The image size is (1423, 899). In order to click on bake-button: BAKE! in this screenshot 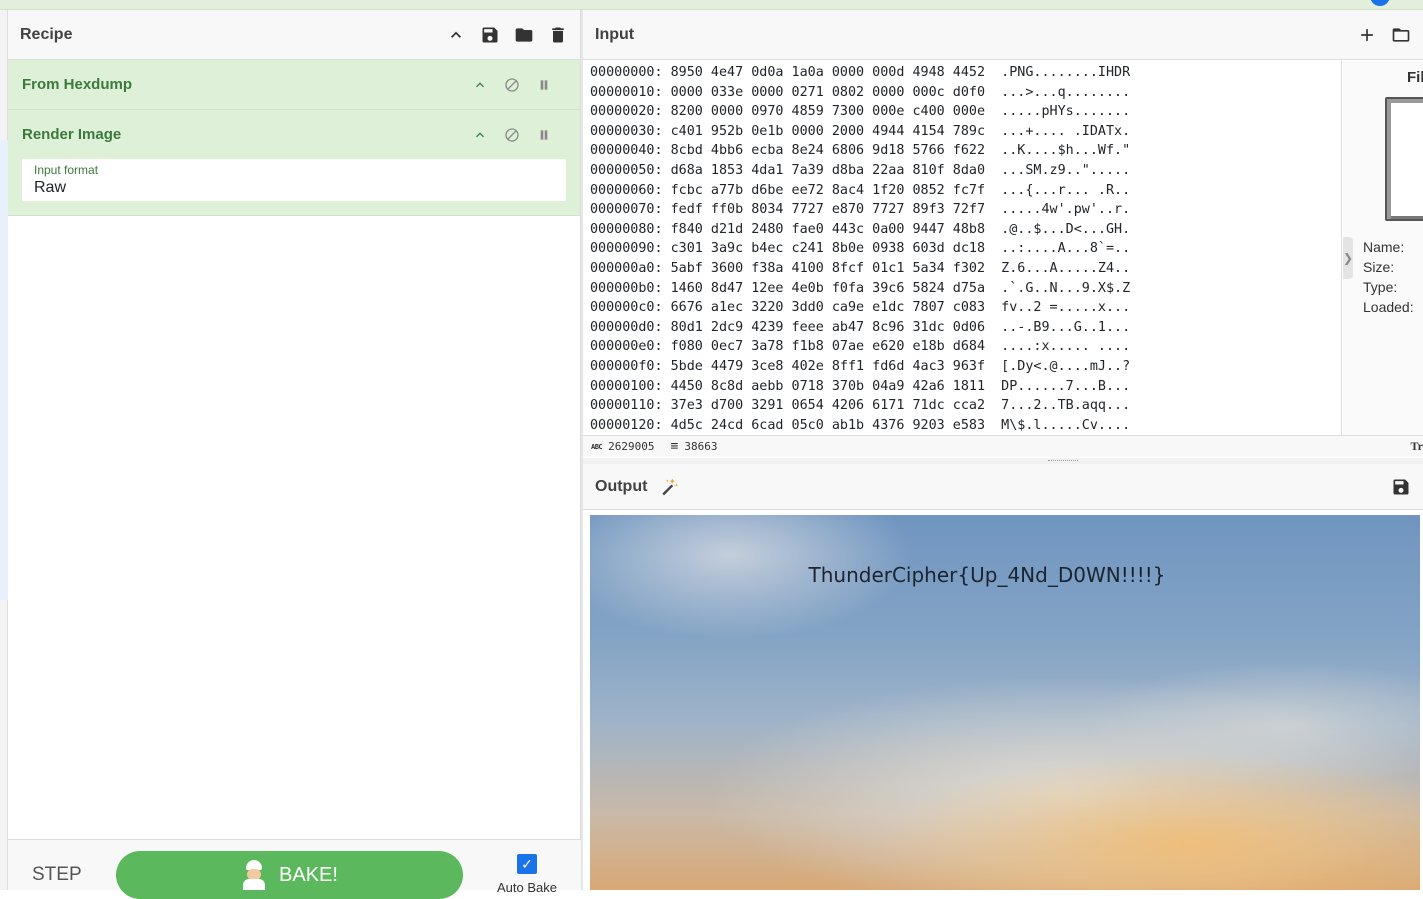, I will do `click(289, 875)`.